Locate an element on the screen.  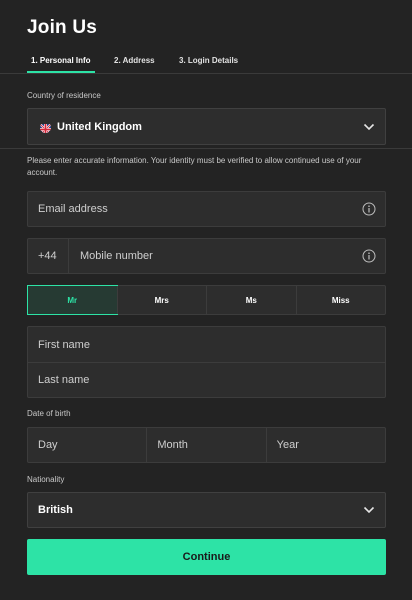
name-fields: First name Last name is located at coordinates (206, 362).